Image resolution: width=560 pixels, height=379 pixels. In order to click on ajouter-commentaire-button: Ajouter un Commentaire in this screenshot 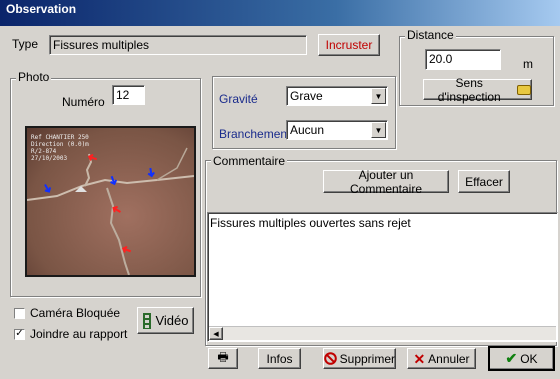, I will do `click(386, 181)`.